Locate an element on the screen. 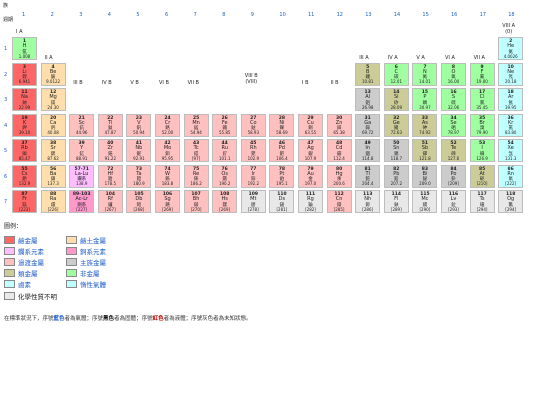 Image resolution: width=540 pixels, height=405 pixels. element-cell: 52 Te 碲 127.6 is located at coordinates (453, 150).